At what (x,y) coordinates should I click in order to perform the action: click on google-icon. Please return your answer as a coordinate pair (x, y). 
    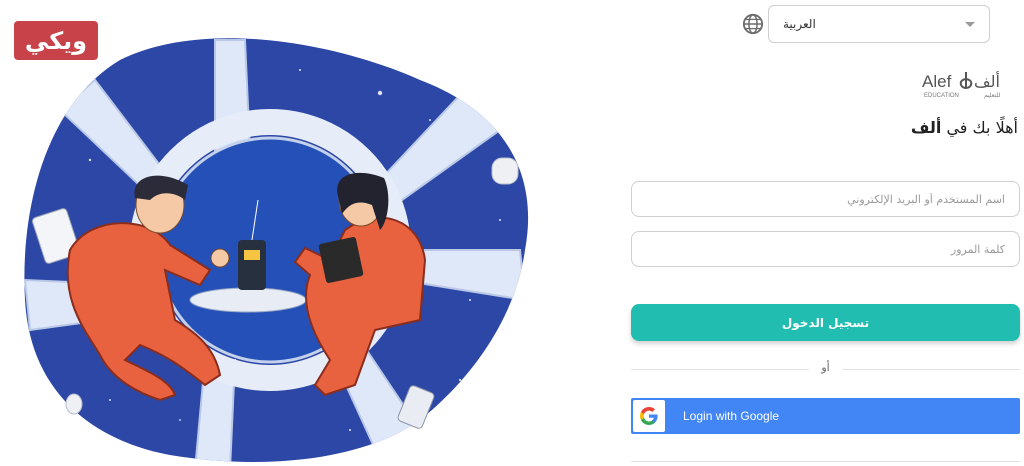
    Looking at the image, I should click on (649, 416).